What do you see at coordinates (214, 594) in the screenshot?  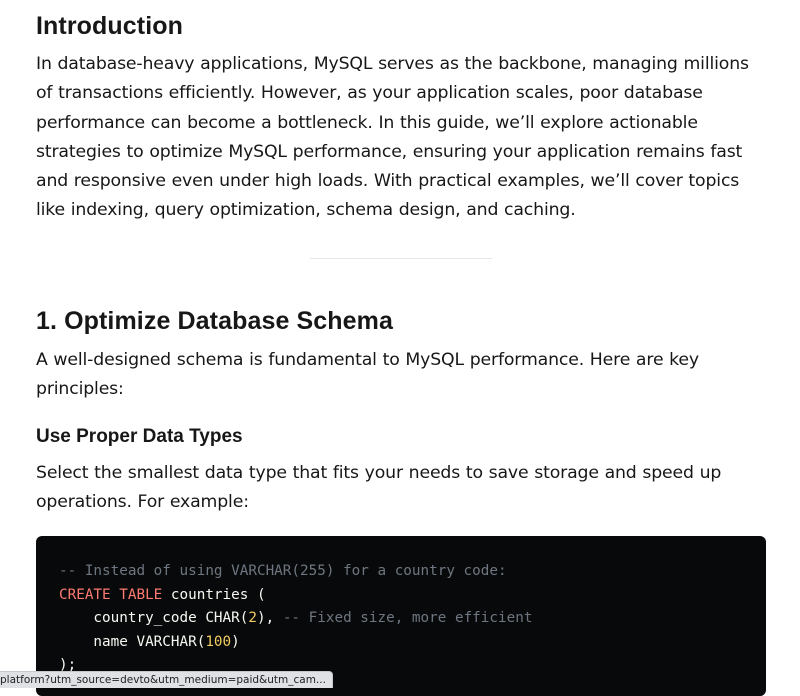 I see `code-text: countries (` at bounding box center [214, 594].